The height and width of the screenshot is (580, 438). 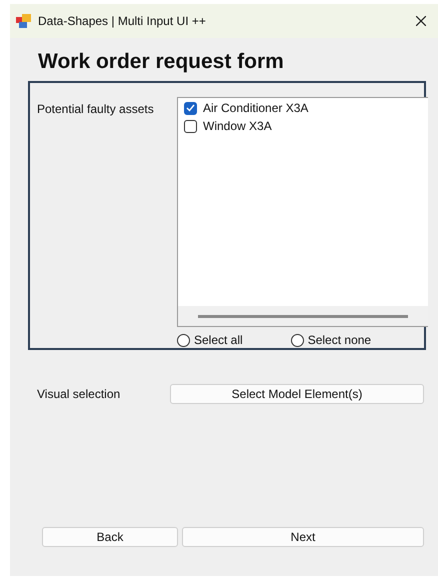 What do you see at coordinates (110, 537) in the screenshot?
I see `nav-button: Back` at bounding box center [110, 537].